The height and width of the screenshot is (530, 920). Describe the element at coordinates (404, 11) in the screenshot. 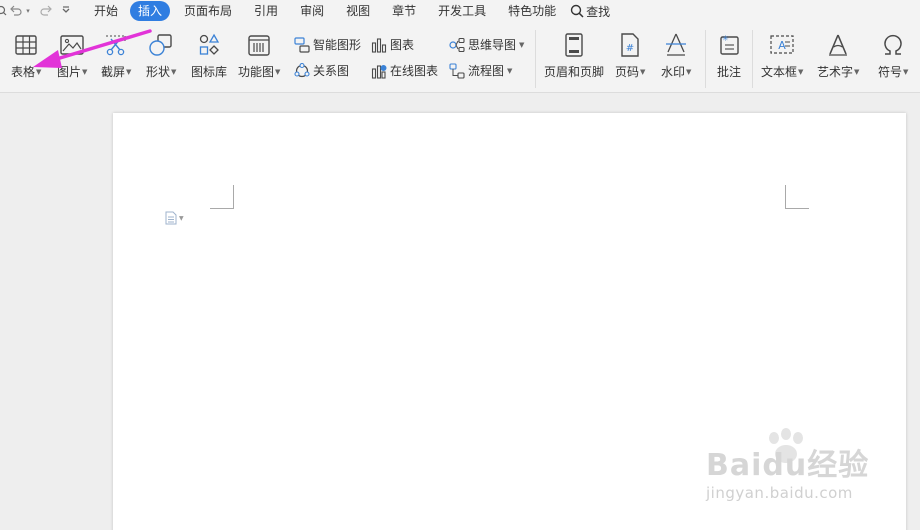

I see `tab-chapter: 章节` at that location.